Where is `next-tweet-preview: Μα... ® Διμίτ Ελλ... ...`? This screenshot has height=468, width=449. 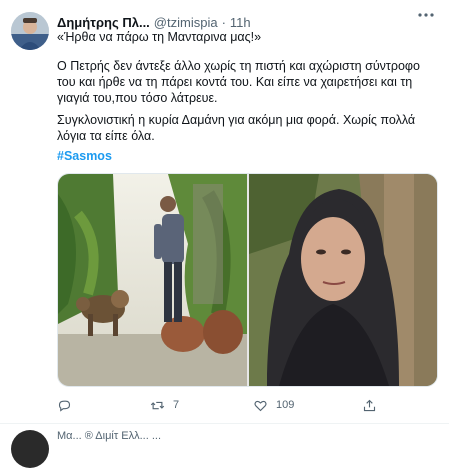
next-tweet-preview: Μα... ® Διμίτ Ελλ... ... is located at coordinates (109, 436).